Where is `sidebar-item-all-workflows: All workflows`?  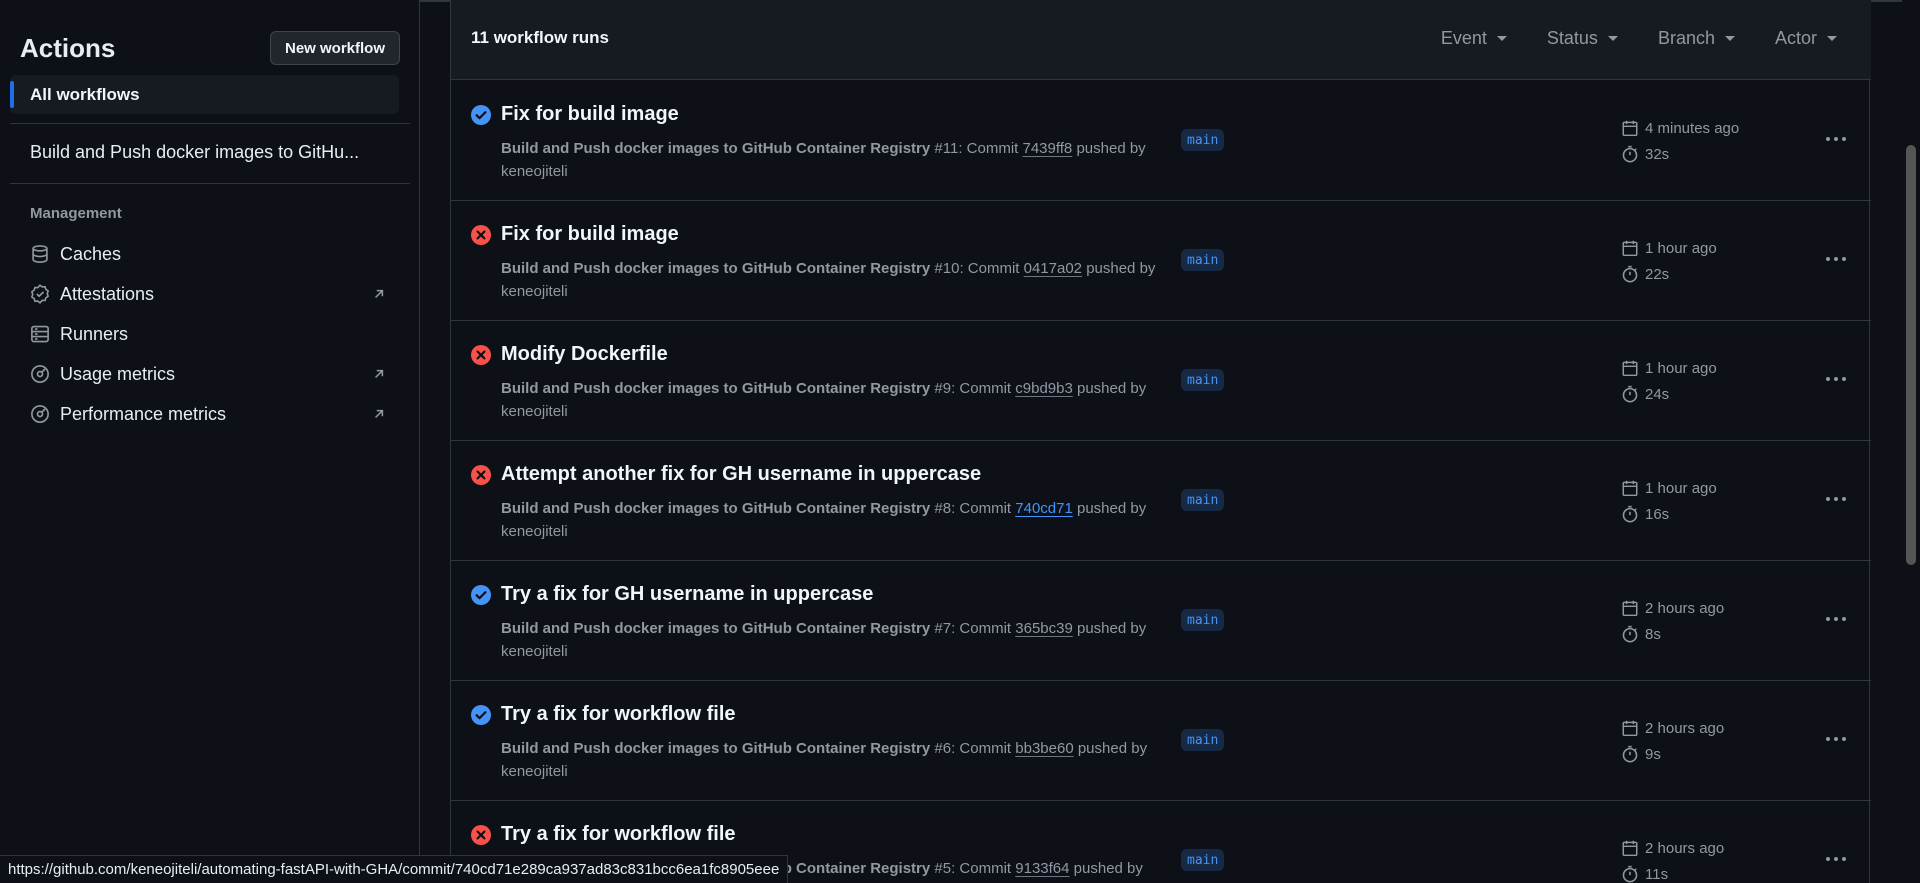 sidebar-item-all-workflows: All workflows is located at coordinates (204, 94).